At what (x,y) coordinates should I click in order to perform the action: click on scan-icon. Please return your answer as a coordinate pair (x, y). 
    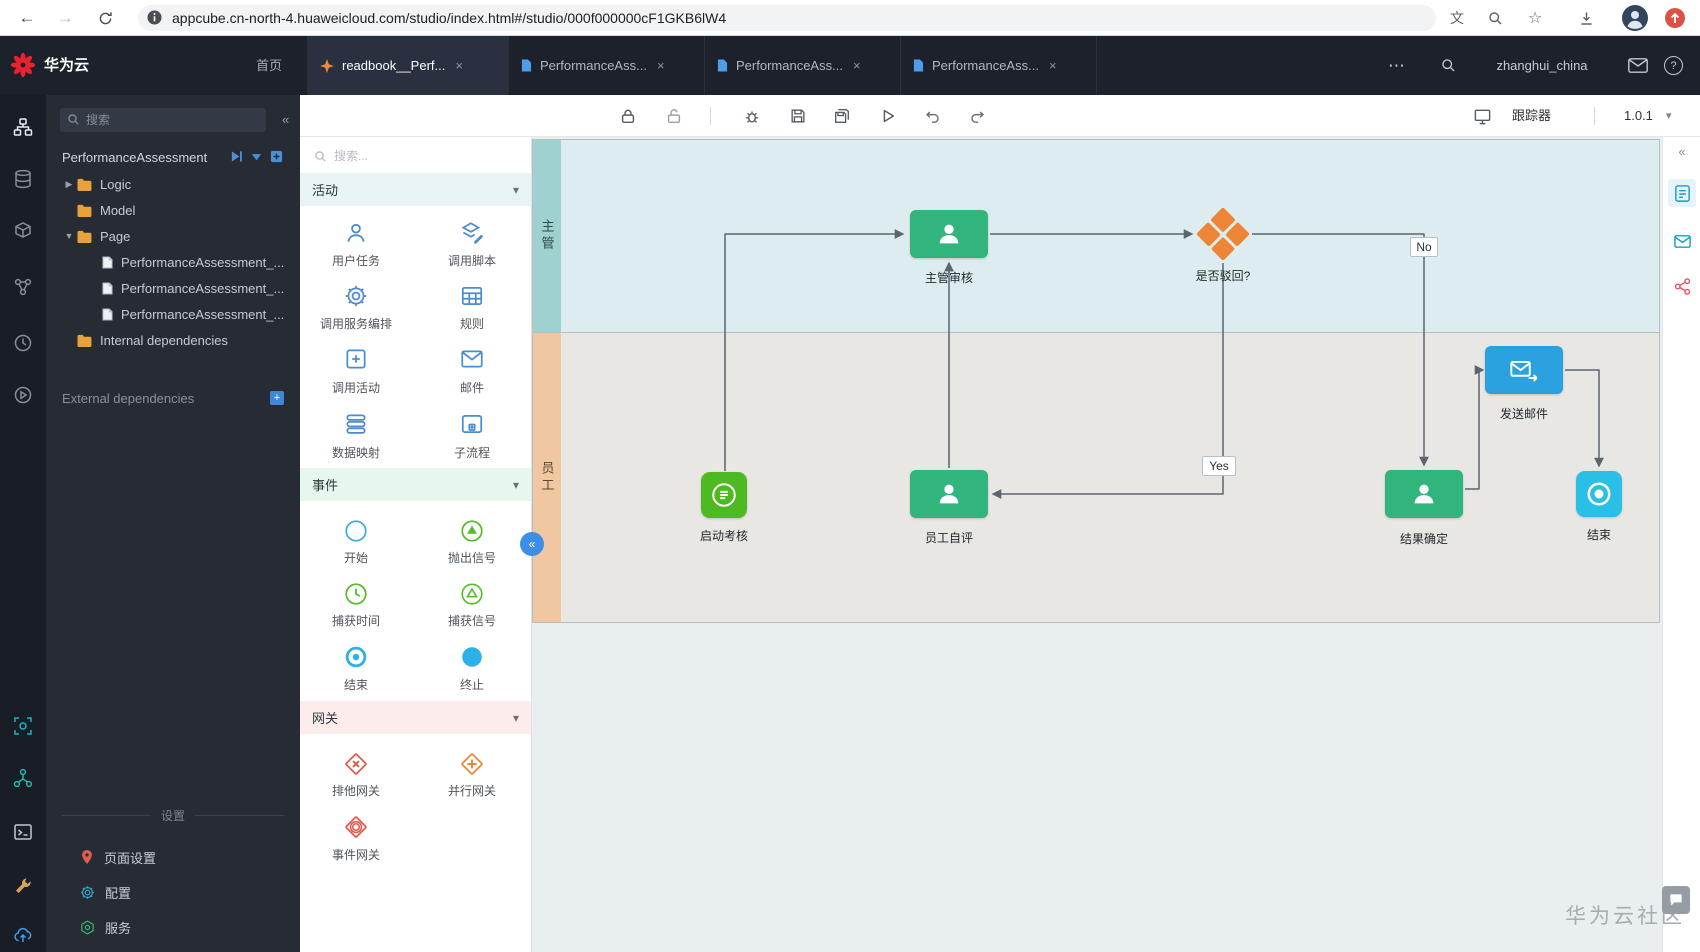
    Looking at the image, I should click on (23, 726).